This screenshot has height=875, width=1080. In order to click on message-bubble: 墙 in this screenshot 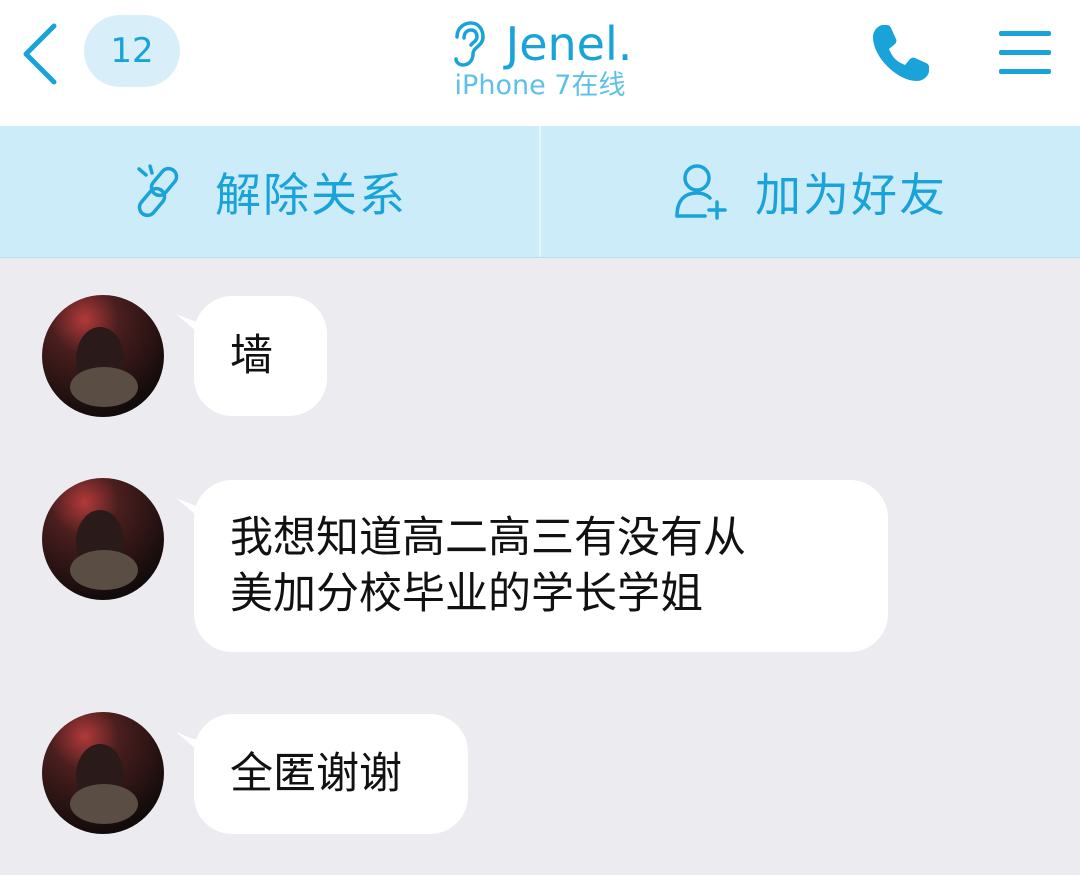, I will do `click(251, 356)`.